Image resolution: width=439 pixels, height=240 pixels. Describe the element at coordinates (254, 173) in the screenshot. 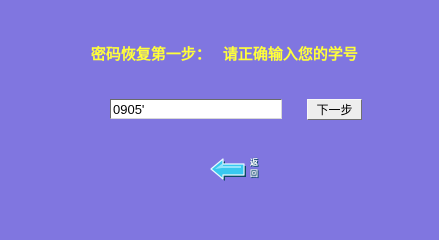

I see `back-label-bottom: 回` at that location.